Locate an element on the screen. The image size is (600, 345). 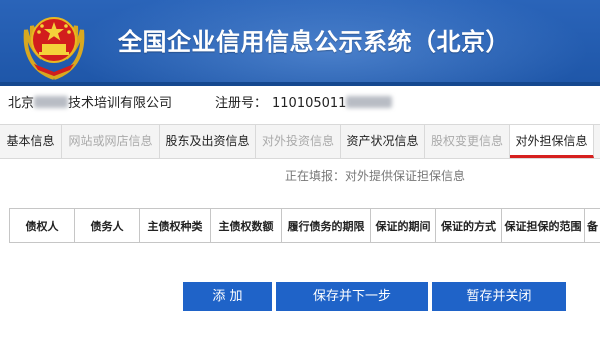
site-title: 全国企业信用信息公示系统（北京） is located at coordinates (314, 42).